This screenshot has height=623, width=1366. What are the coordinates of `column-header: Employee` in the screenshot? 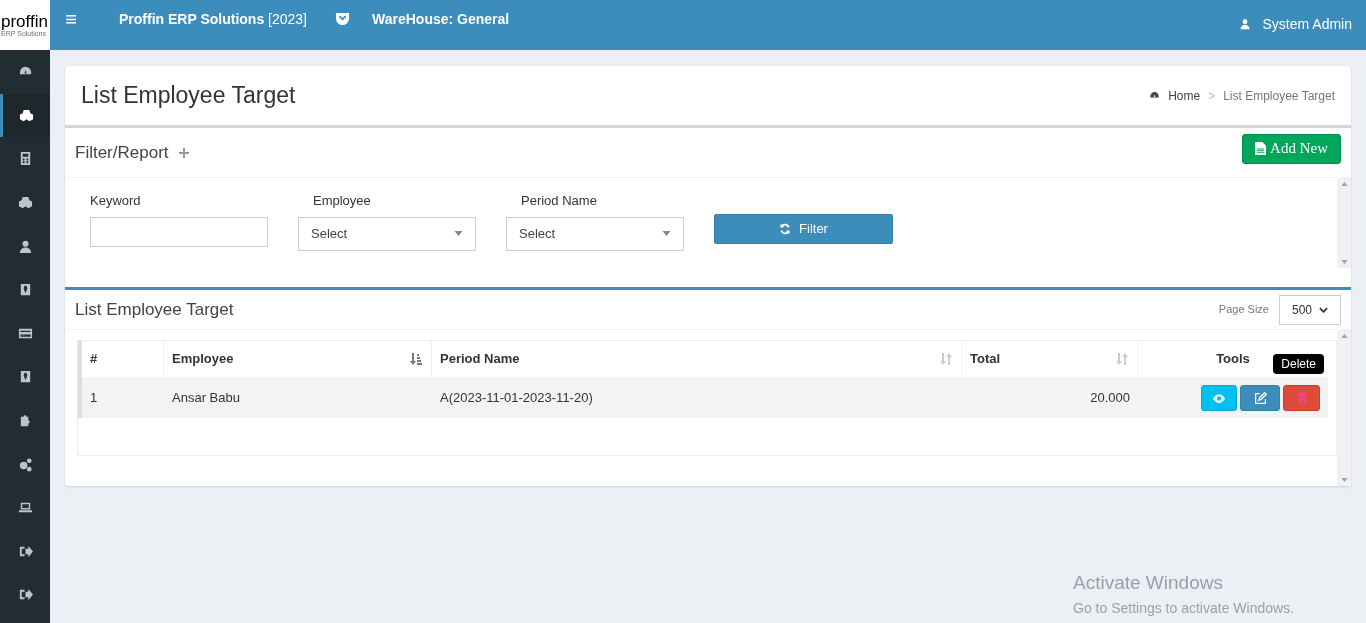 It's located at (203, 359).